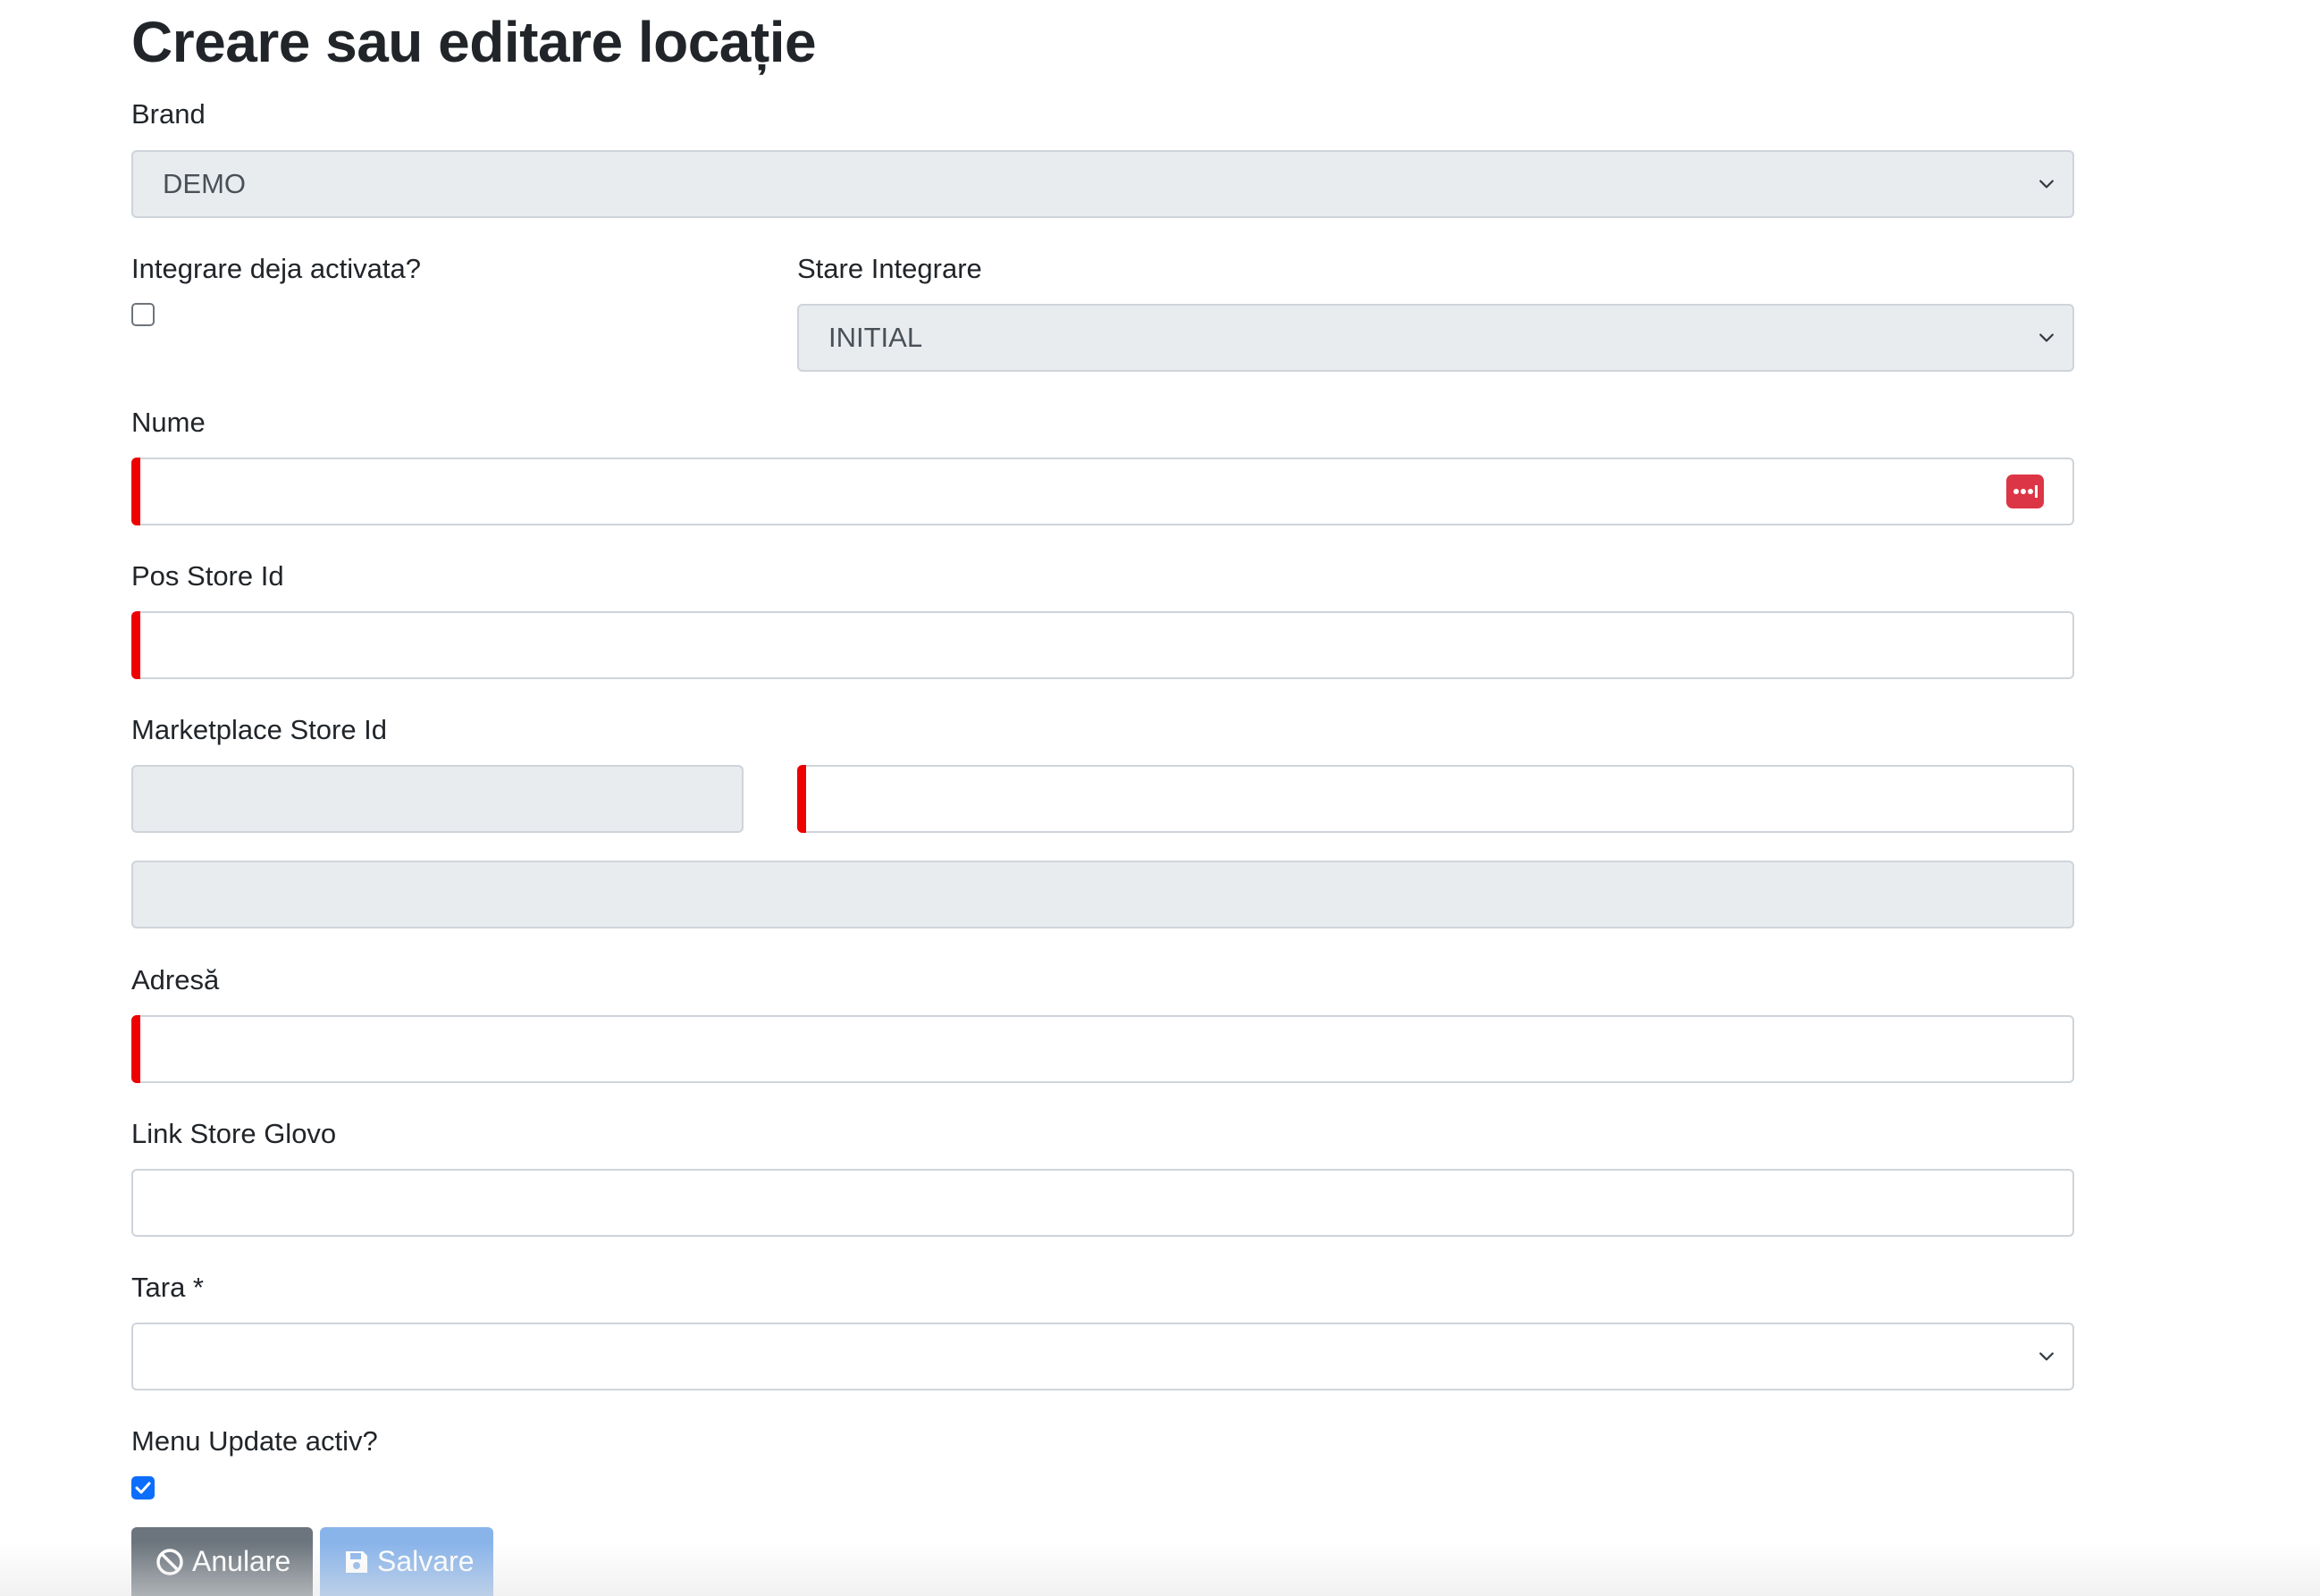 Image resolution: width=2320 pixels, height=1596 pixels. I want to click on menu-update-checkbox, so click(143, 1487).